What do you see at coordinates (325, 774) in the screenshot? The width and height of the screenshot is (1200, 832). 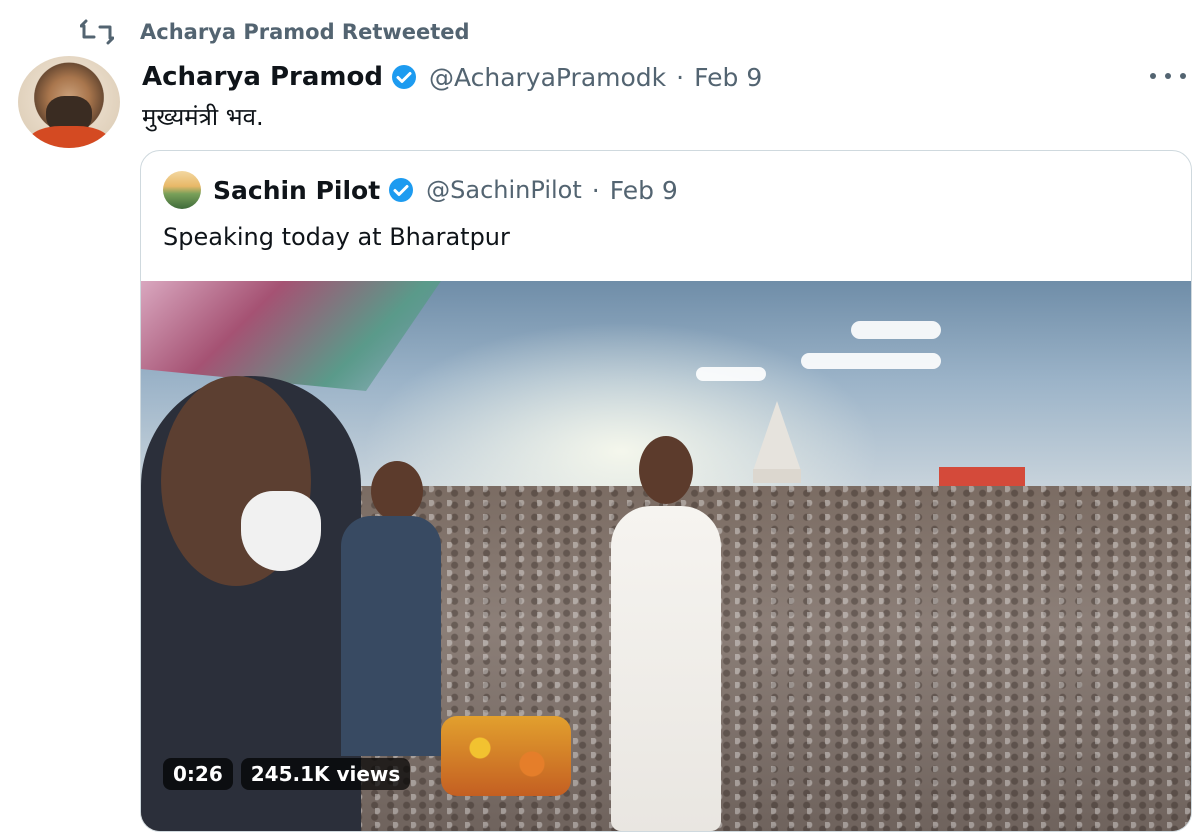 I see `video-views: 245.1K views` at bounding box center [325, 774].